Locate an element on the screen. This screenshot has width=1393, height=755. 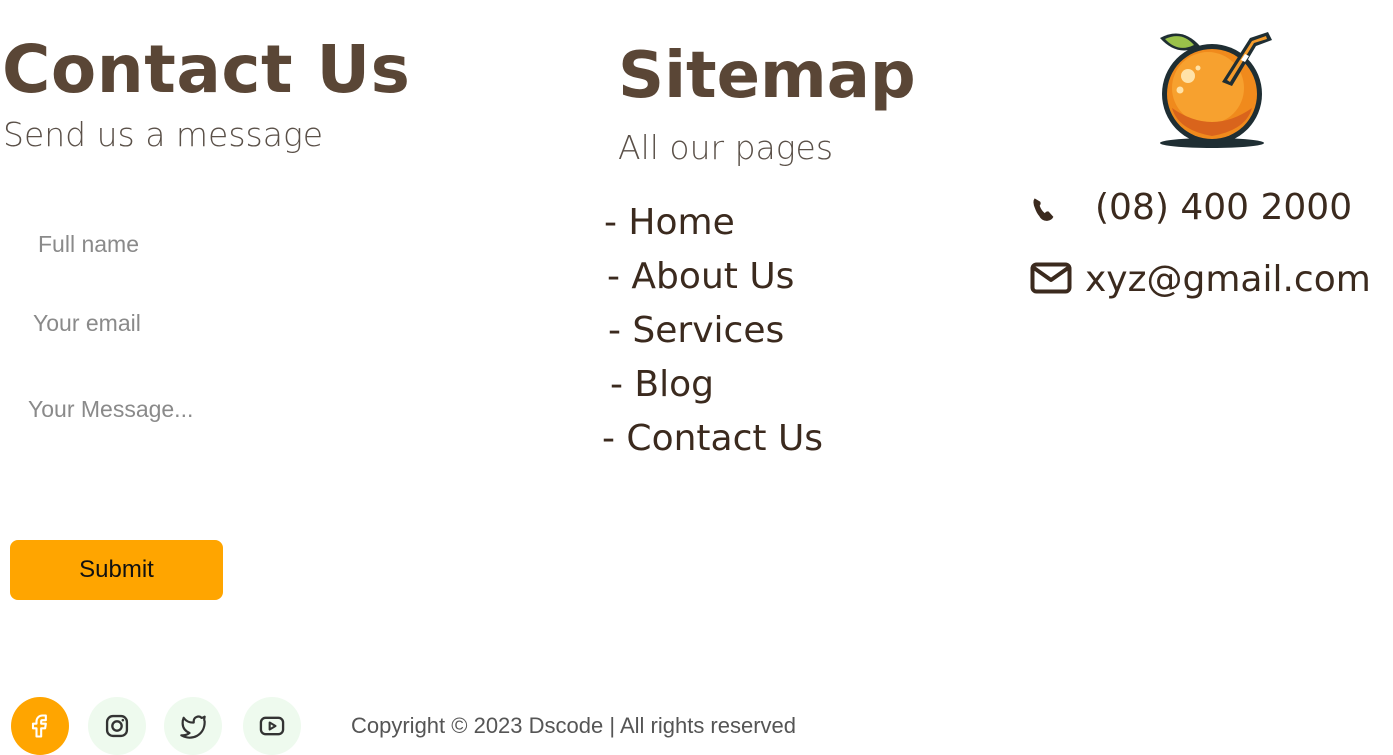
sitemap-link-about-us: - About Us is located at coordinates (700, 277).